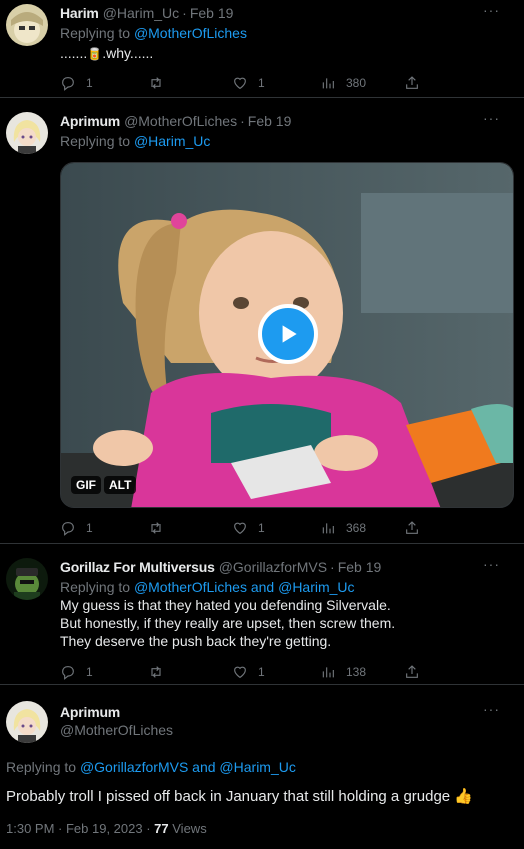 Image resolution: width=524 pixels, height=849 pixels. What do you see at coordinates (141, 13) in the screenshot?
I see `author-handle: @Harim_Uc` at bounding box center [141, 13].